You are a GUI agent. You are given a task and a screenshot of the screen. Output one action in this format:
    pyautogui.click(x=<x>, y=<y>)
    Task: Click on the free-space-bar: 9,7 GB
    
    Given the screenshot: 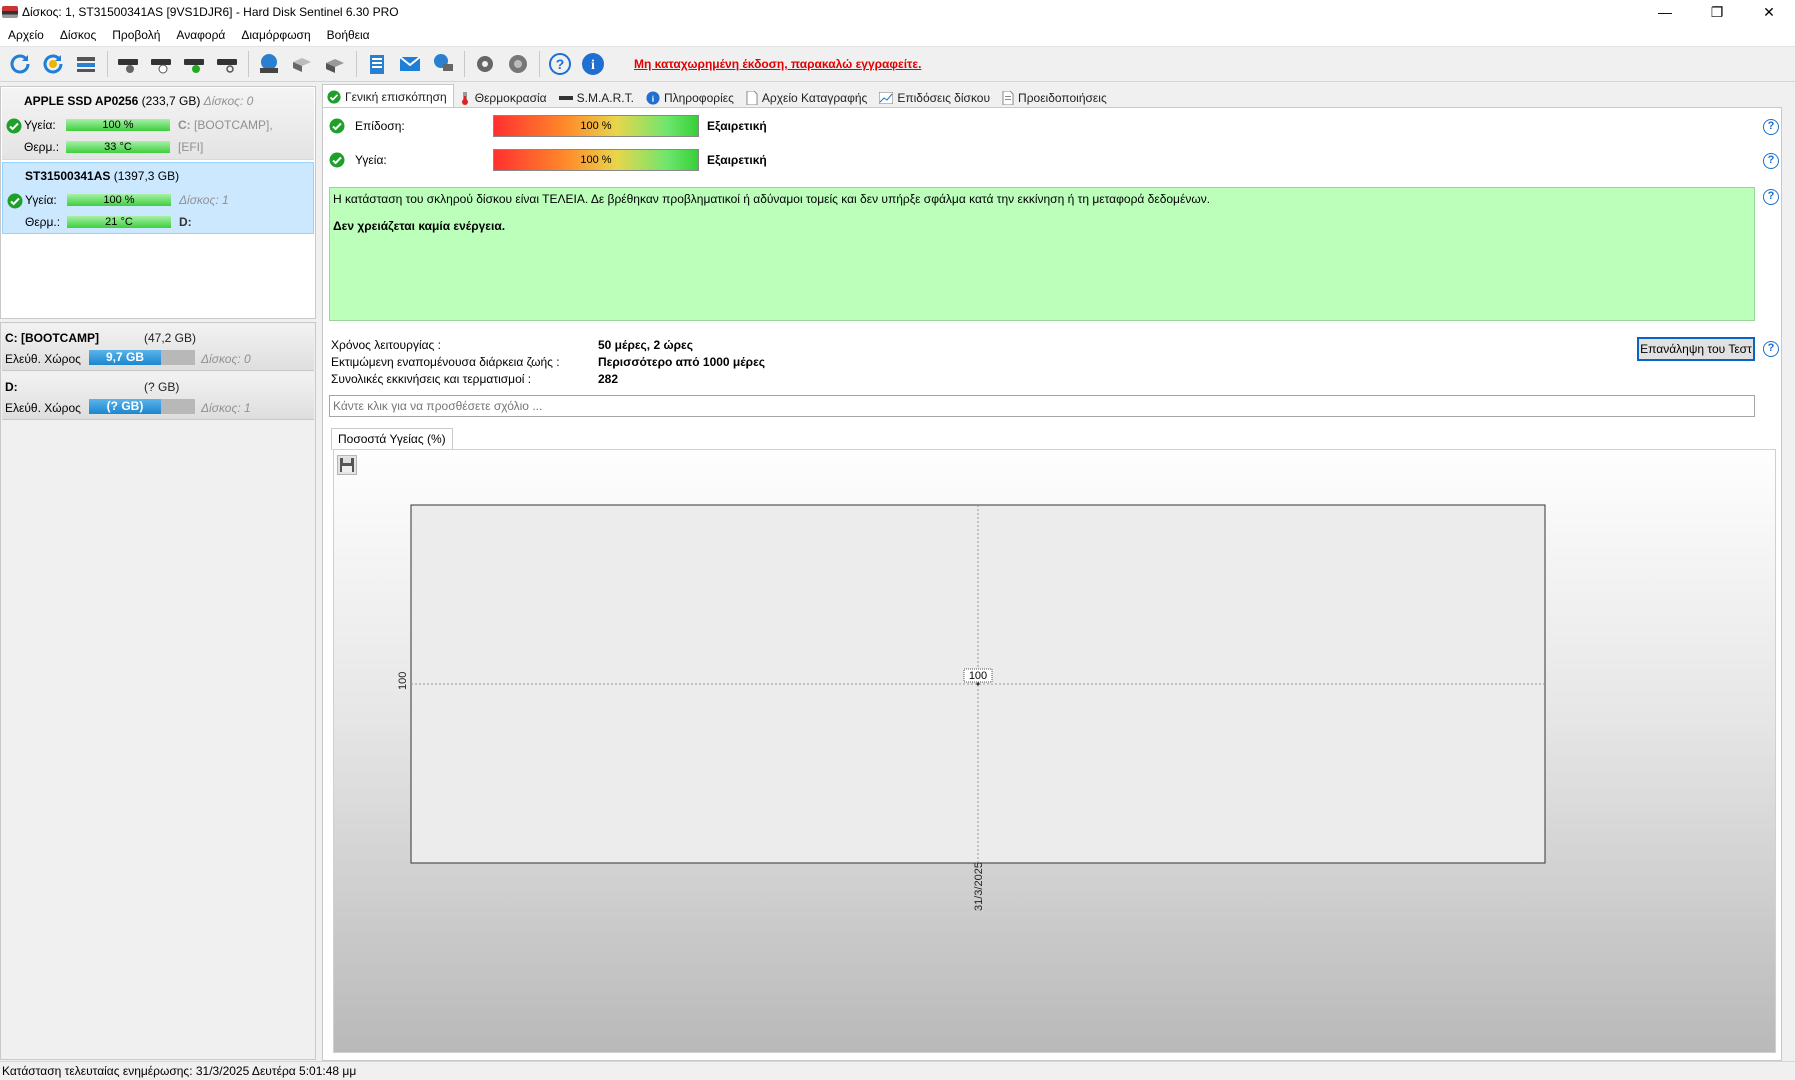 What is the action you would take?
    pyautogui.click(x=142, y=357)
    